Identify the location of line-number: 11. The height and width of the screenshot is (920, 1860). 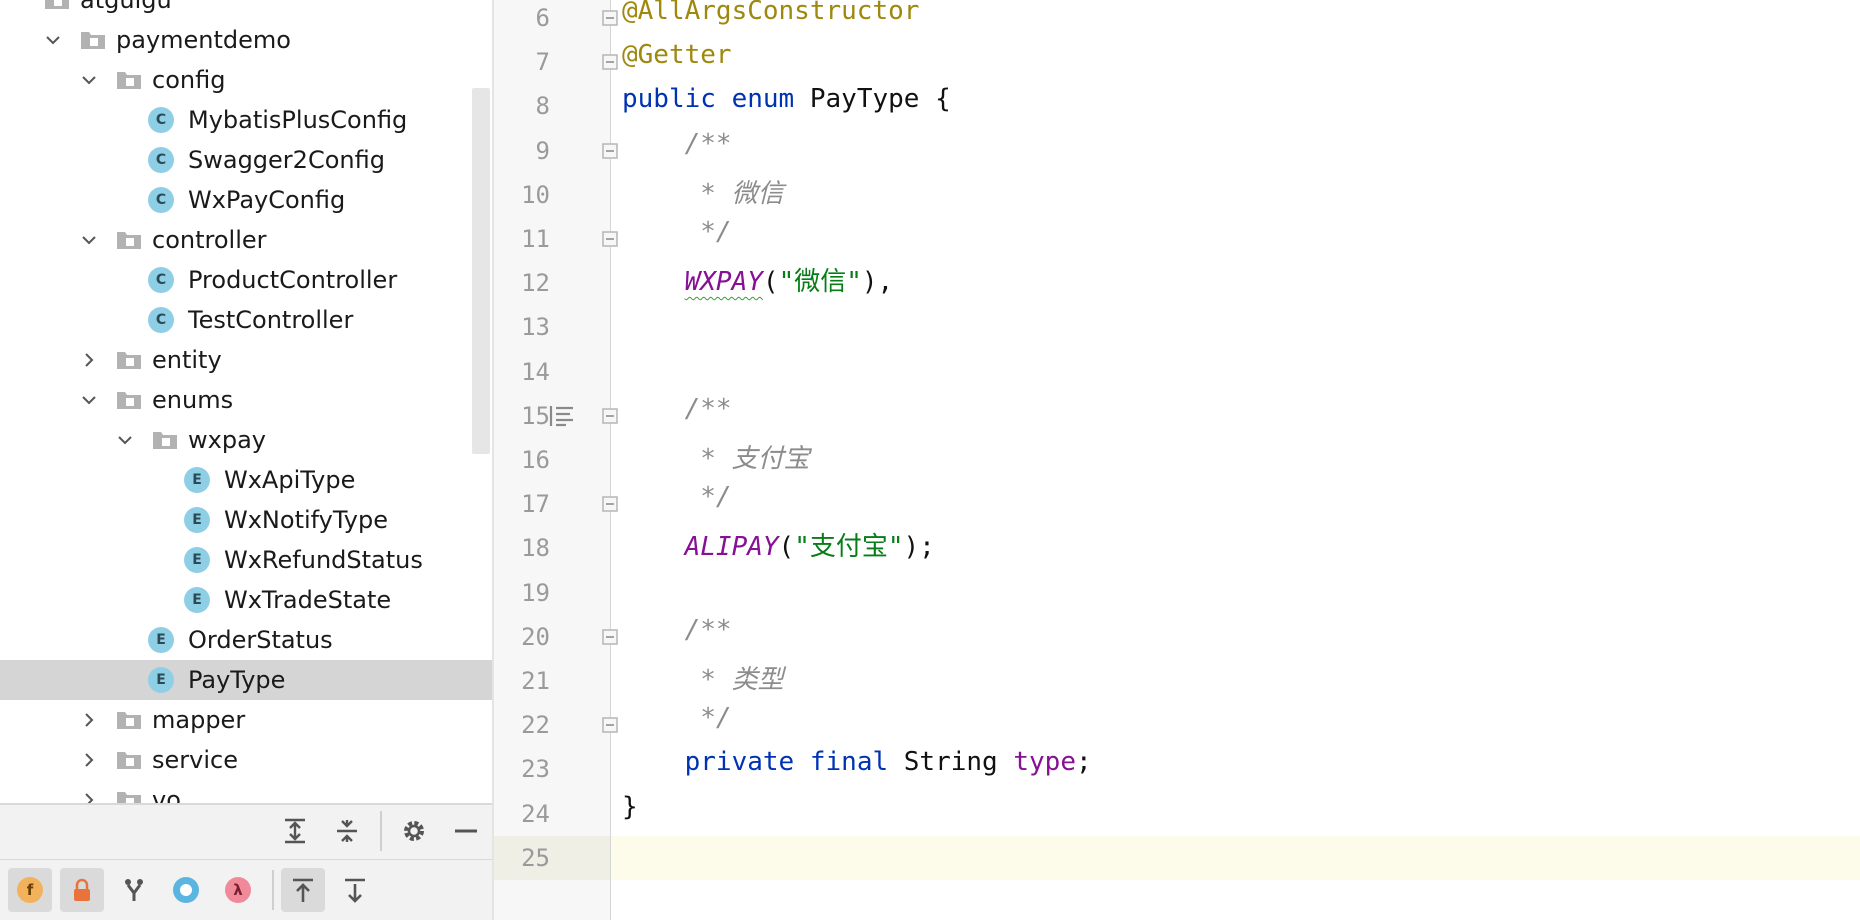
(535, 239).